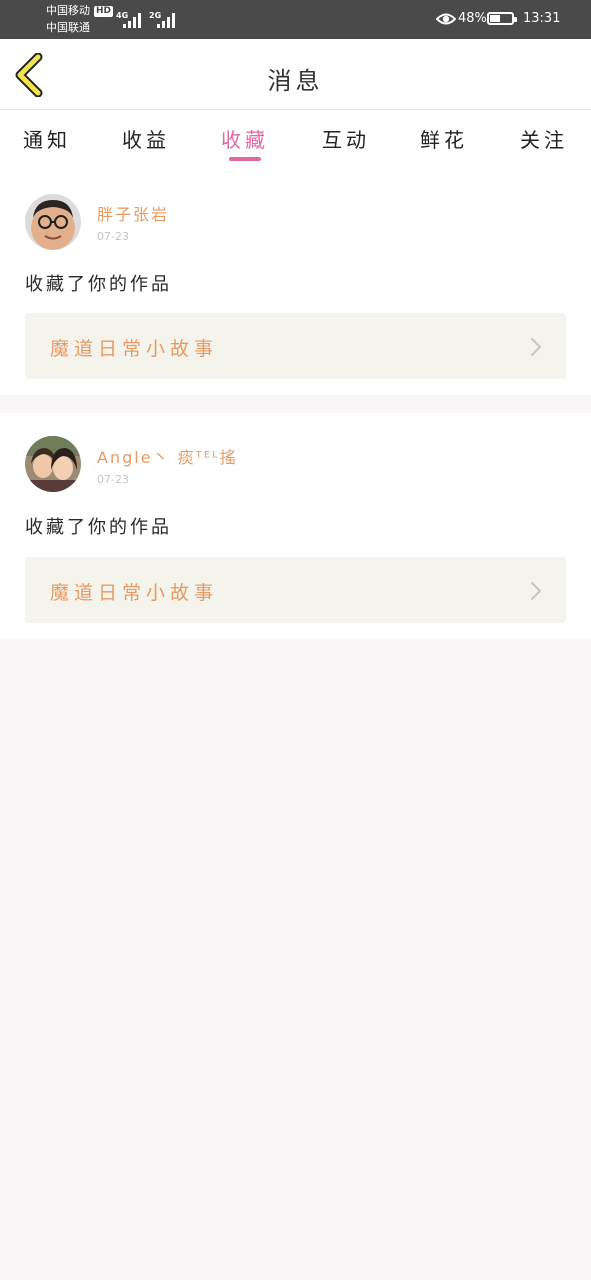 This screenshot has width=591, height=1280. Describe the element at coordinates (495, 18) in the screenshot. I see `battery-level-fill` at that location.